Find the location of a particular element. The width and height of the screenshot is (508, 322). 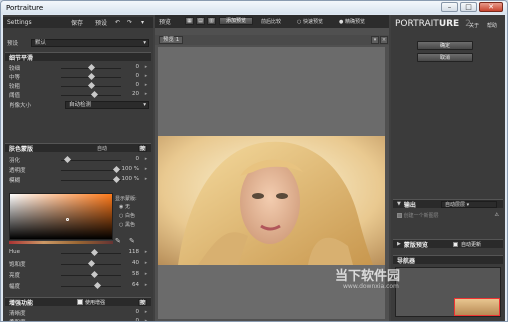

enhance-section-header: 增强功能 使用增强 按 is located at coordinates (78, 302).